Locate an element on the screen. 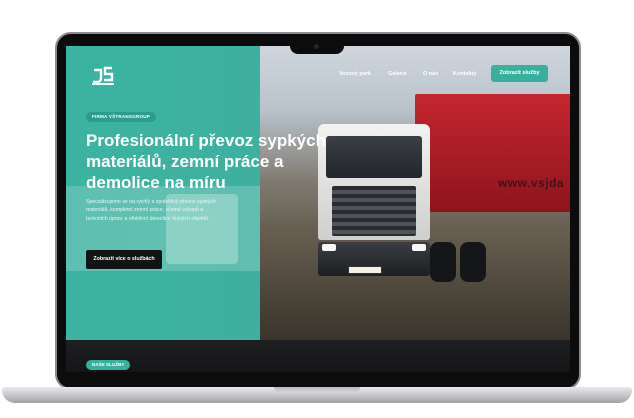 This screenshot has width=634, height=418. services-badge: NAŠE SLUŽBY is located at coordinates (108, 365).